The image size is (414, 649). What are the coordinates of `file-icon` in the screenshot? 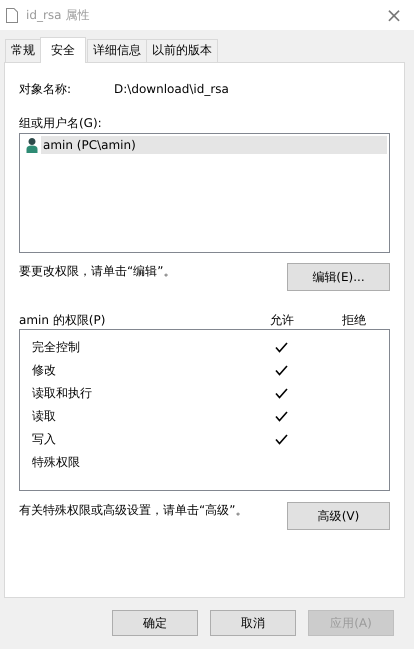 It's located at (12, 15).